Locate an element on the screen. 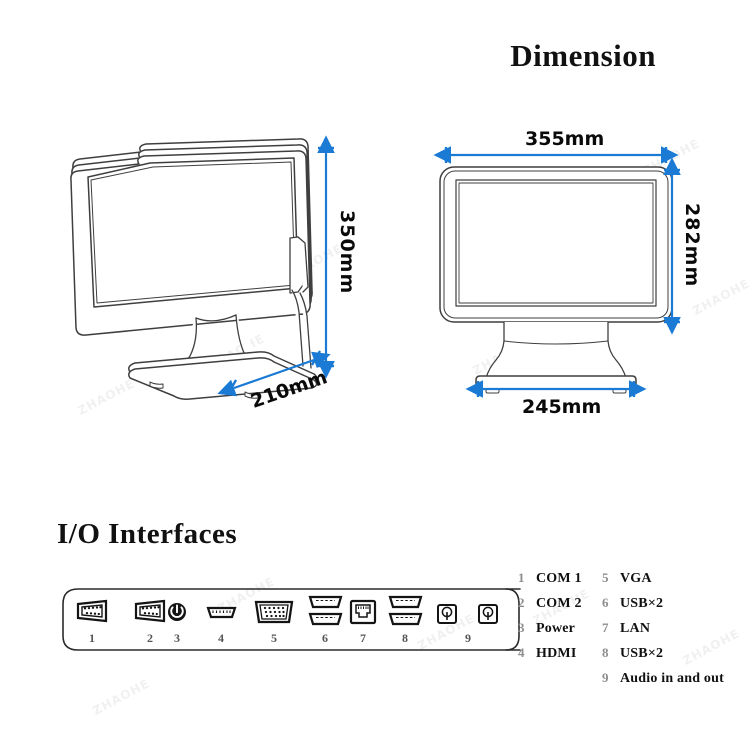 The width and height of the screenshot is (750, 750). legend-label: LAN is located at coordinates (635, 628).